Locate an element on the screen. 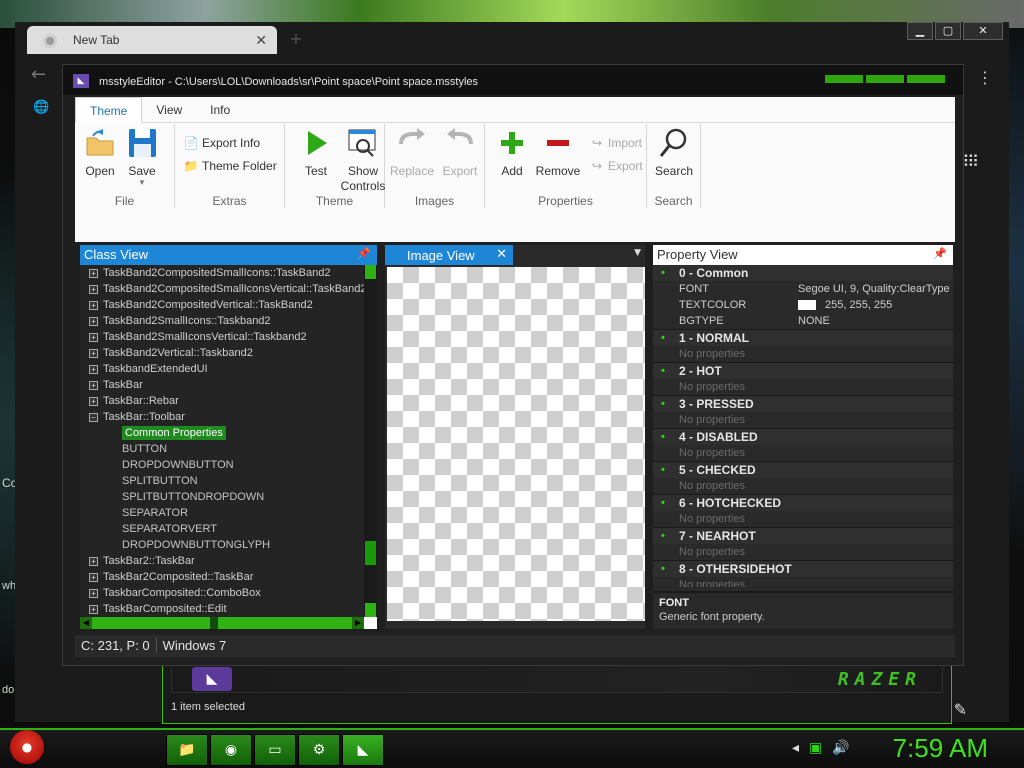  export-info-button: 📄 Export Info is located at coordinates (222, 143).